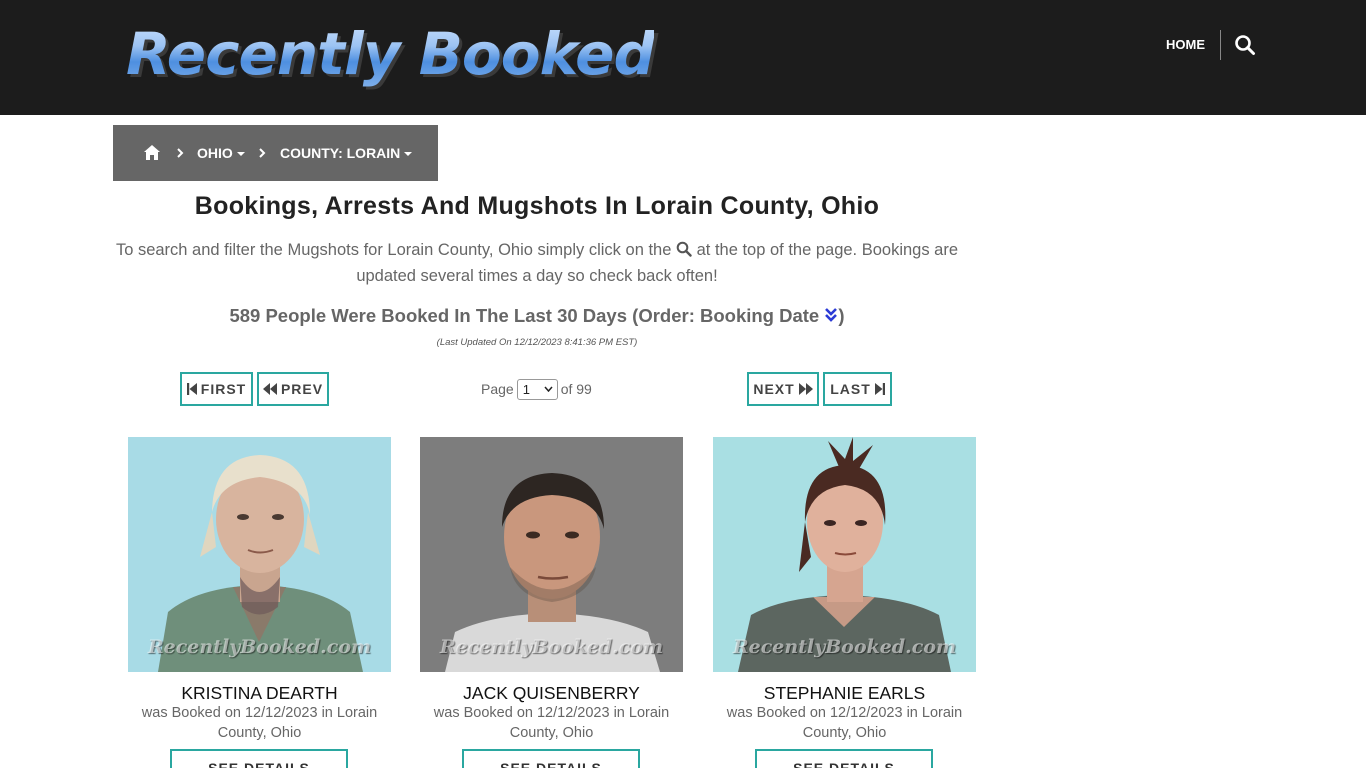 The image size is (1366, 768). I want to click on forward-icon, so click(805, 389).